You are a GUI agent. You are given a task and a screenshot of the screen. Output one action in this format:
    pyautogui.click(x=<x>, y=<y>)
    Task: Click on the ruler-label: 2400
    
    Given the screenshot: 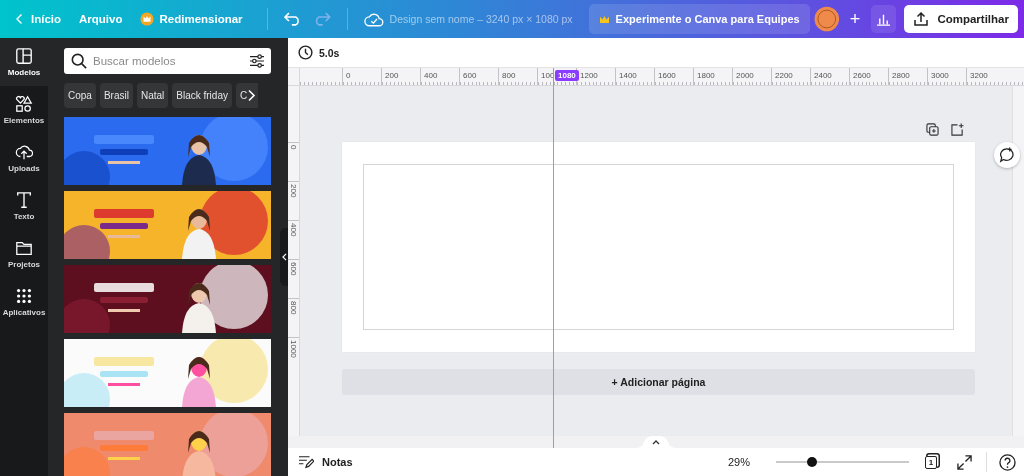 What is the action you would take?
    pyautogui.click(x=829, y=76)
    